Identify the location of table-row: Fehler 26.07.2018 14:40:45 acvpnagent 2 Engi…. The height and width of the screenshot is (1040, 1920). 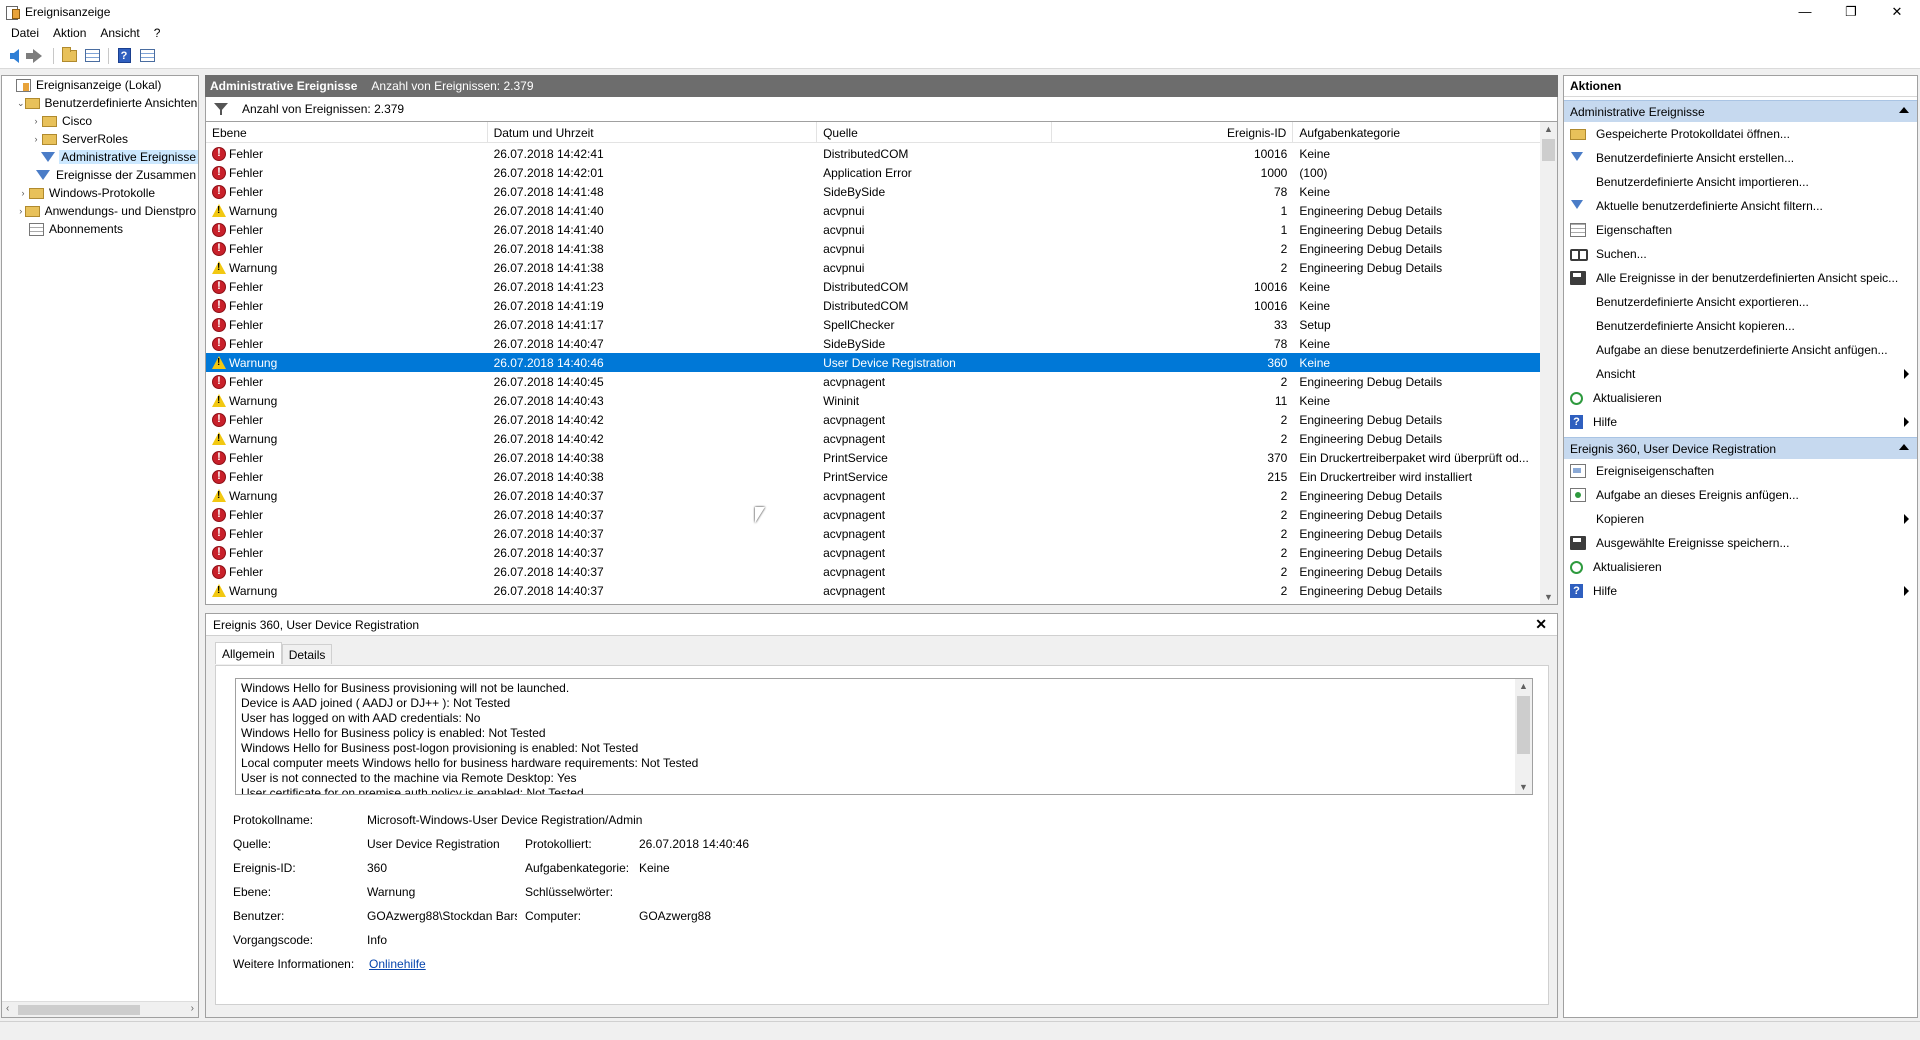
(873, 381).